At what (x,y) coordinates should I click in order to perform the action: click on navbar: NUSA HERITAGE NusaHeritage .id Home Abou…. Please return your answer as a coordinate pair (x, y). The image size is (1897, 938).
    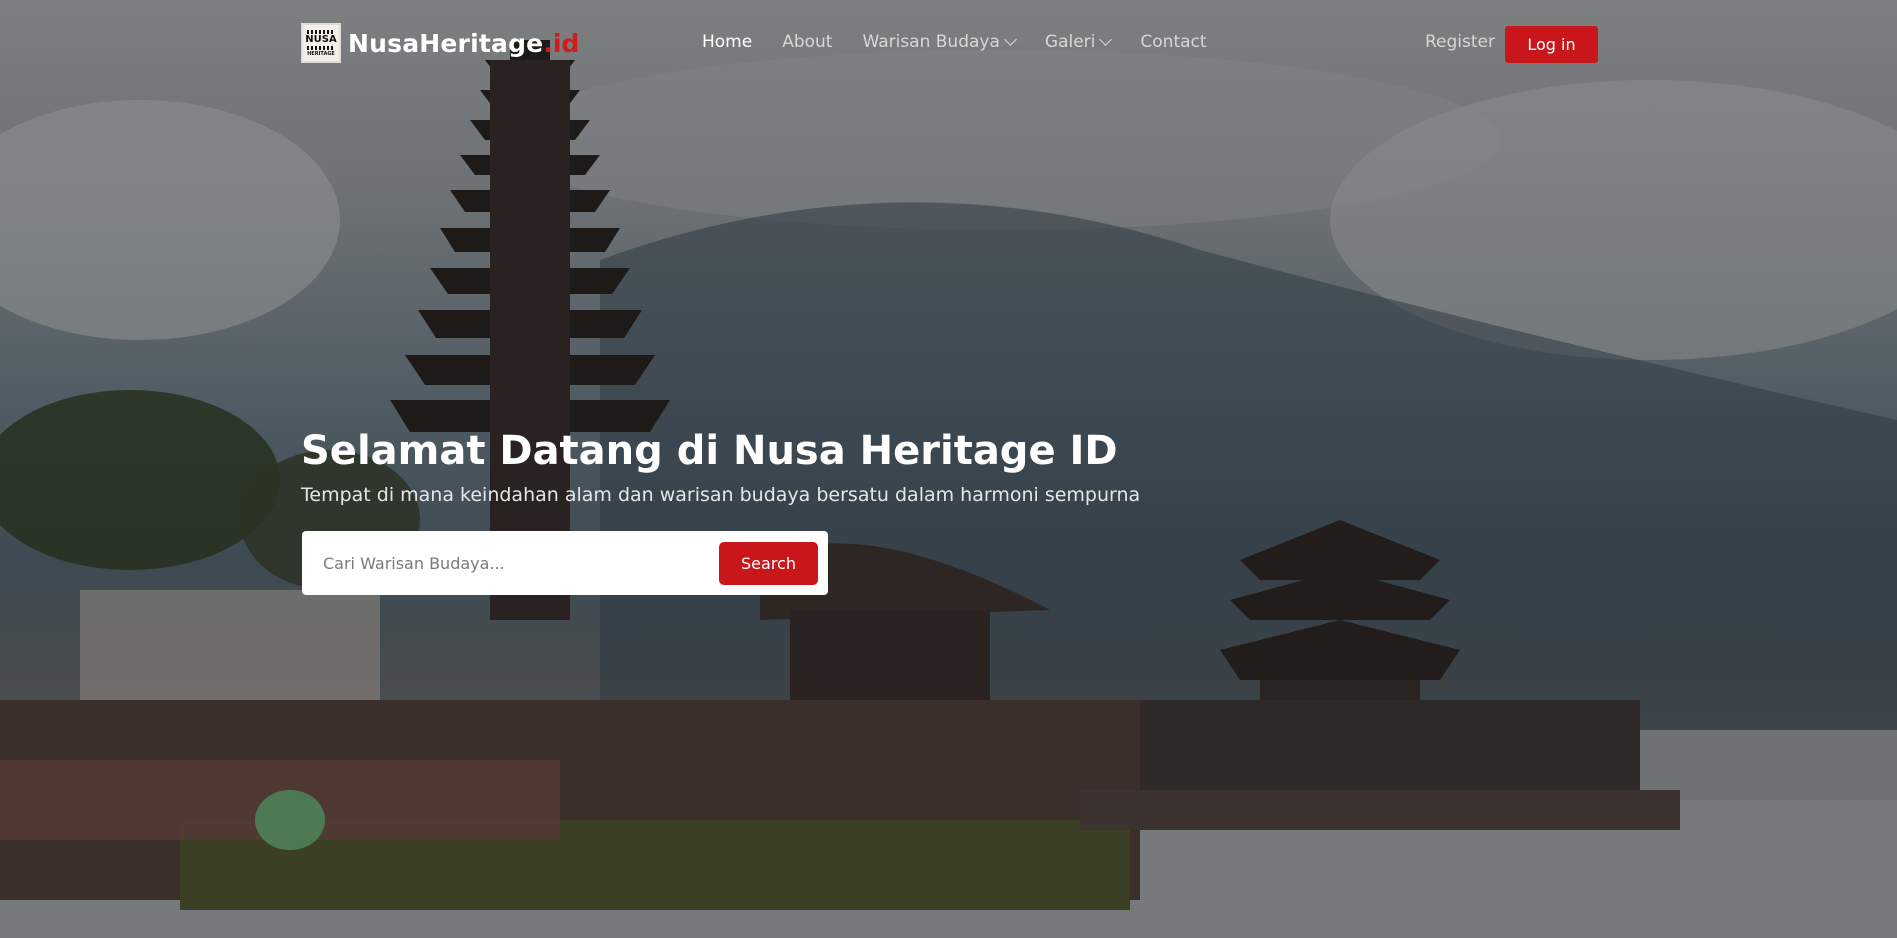
    Looking at the image, I should click on (948, 44).